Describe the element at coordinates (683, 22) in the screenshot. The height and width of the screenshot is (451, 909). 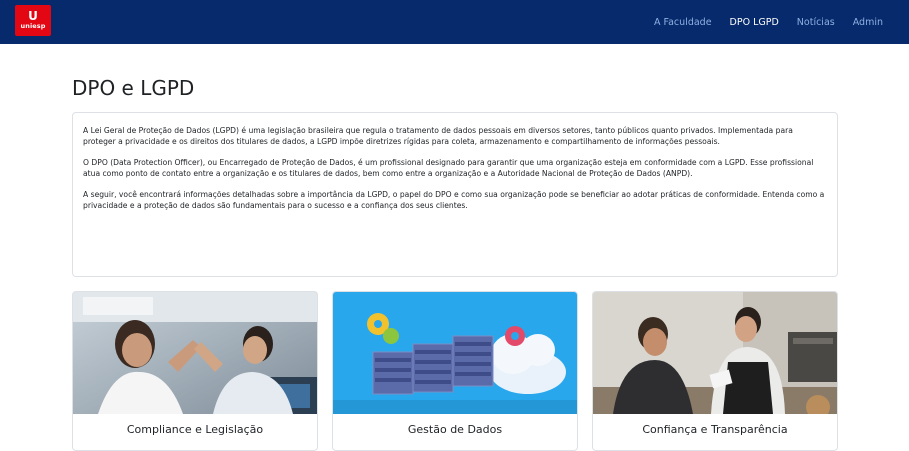
I see `nav-link-a-faculdade: A Faculdade` at that location.